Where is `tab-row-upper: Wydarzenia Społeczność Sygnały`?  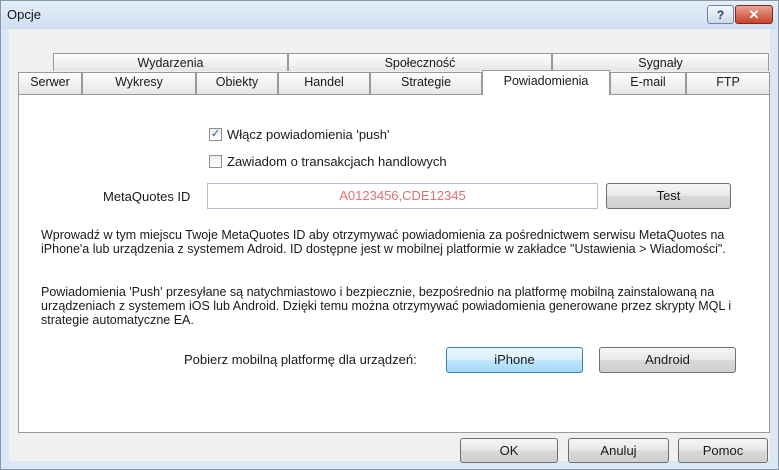
tab-row-upper: Wydarzenia Społeczność Sygnały is located at coordinates (411, 62).